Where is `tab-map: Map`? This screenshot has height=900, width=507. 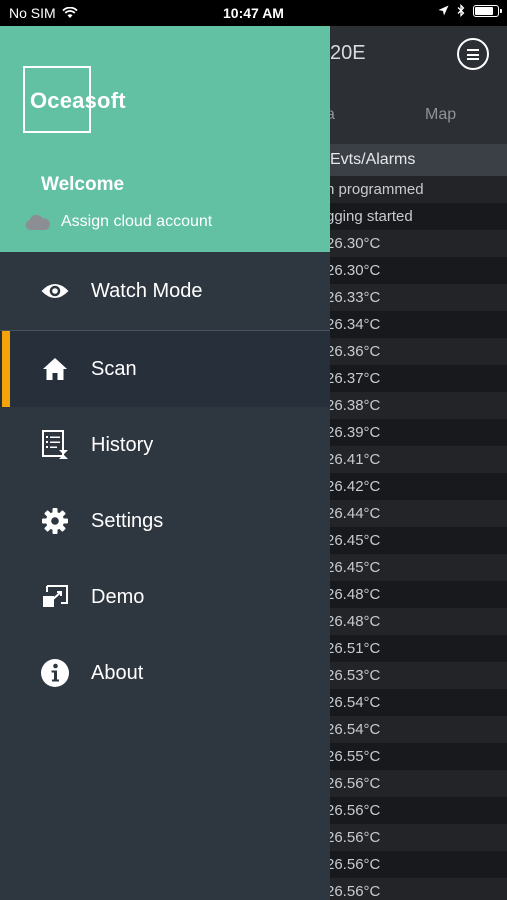 tab-map: Map is located at coordinates (440, 115).